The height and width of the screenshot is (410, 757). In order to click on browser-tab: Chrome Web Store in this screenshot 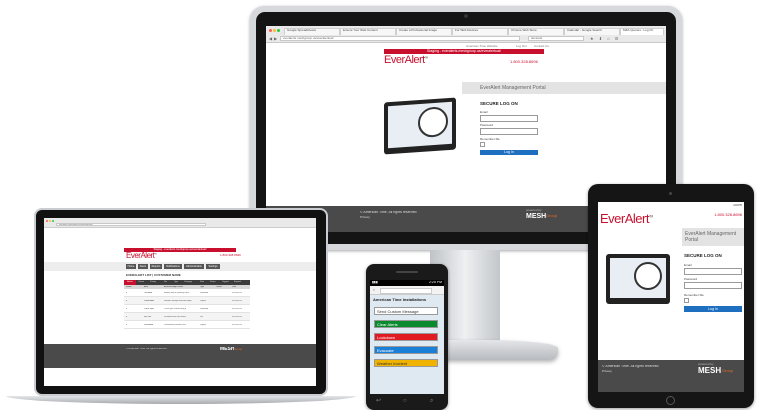, I will do `click(536, 31)`.